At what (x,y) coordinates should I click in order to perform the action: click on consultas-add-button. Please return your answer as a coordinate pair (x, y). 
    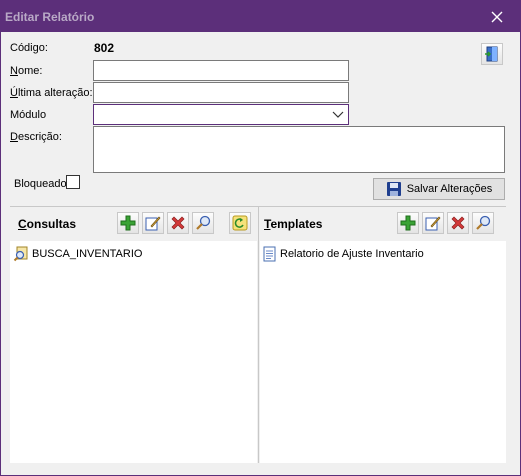
    Looking at the image, I should click on (128, 223).